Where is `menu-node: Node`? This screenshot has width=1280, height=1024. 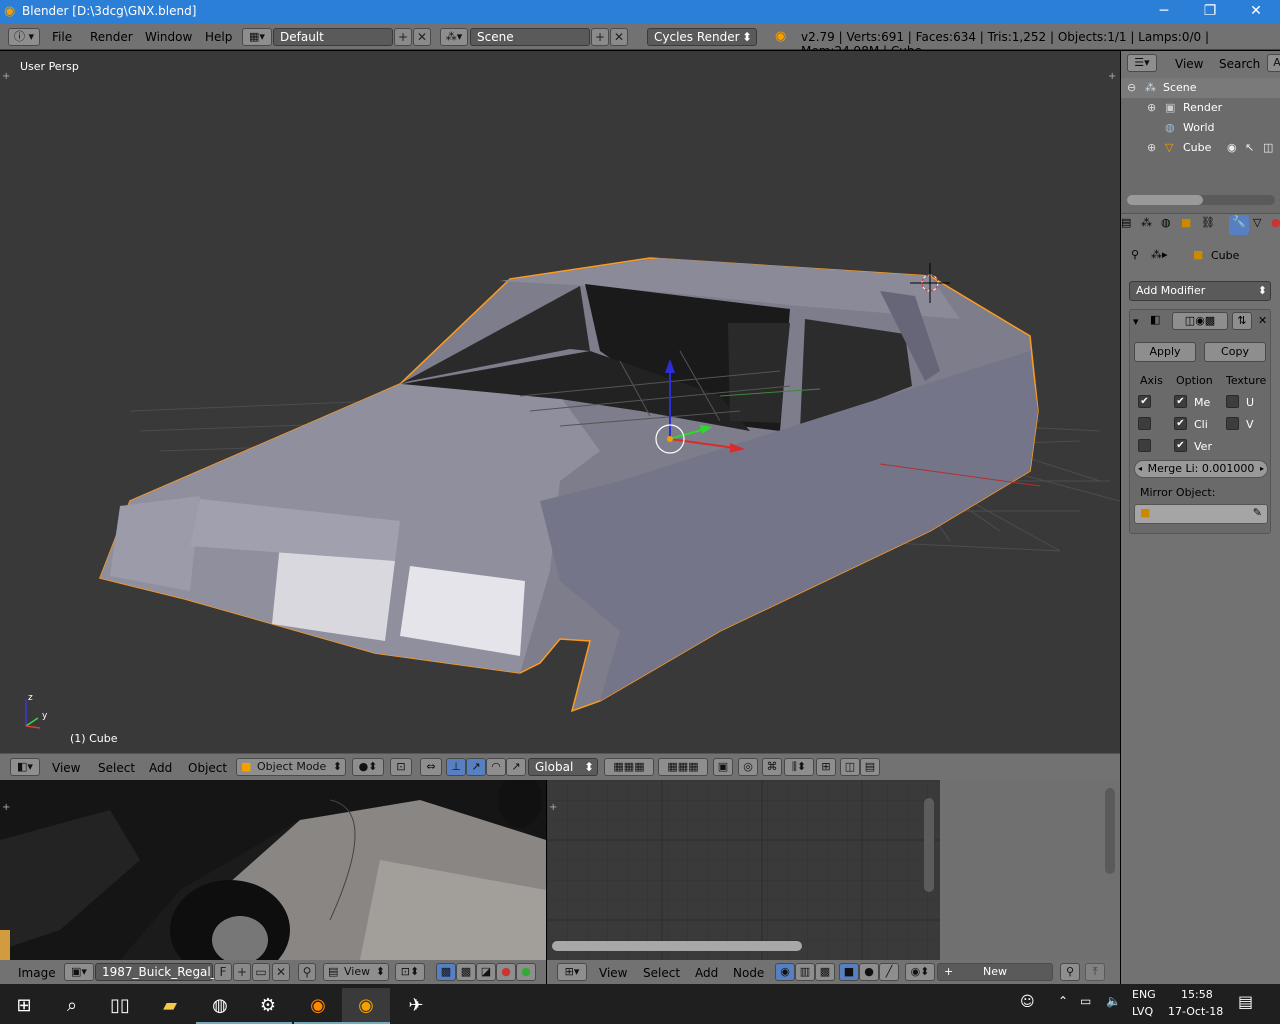
menu-node: Node is located at coordinates (748, 973).